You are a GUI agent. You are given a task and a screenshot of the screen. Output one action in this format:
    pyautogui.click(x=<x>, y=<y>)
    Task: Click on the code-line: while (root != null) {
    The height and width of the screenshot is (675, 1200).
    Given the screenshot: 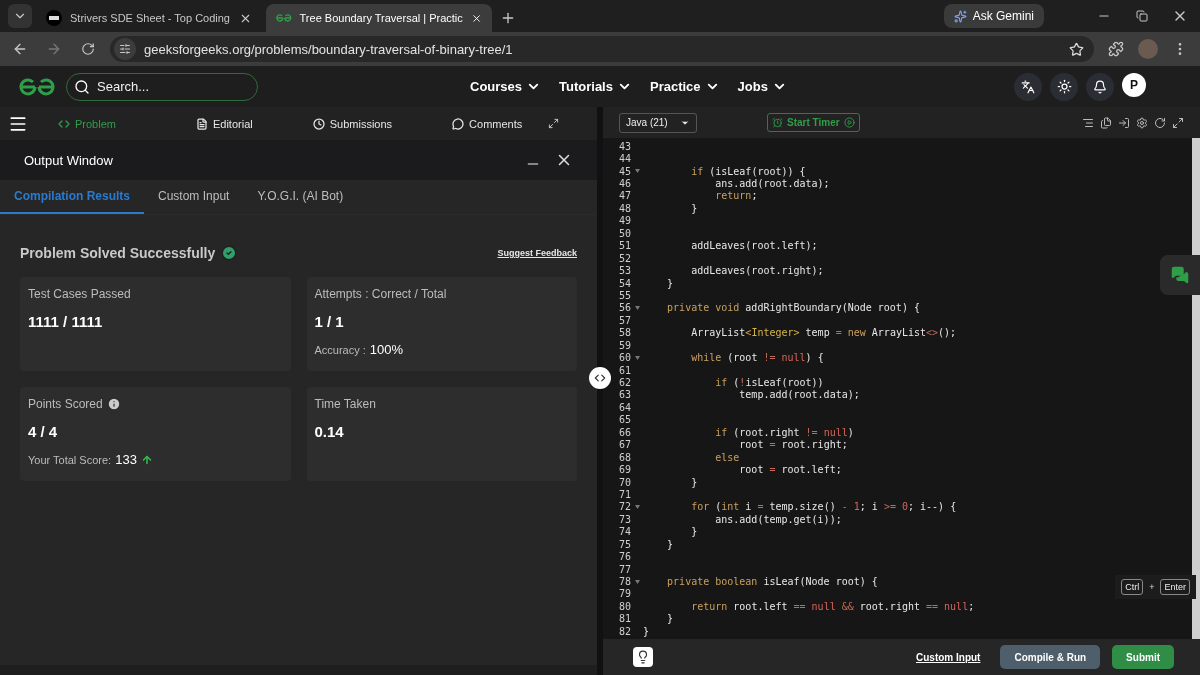 What is the action you would take?
    pyautogui.click(x=757, y=358)
    